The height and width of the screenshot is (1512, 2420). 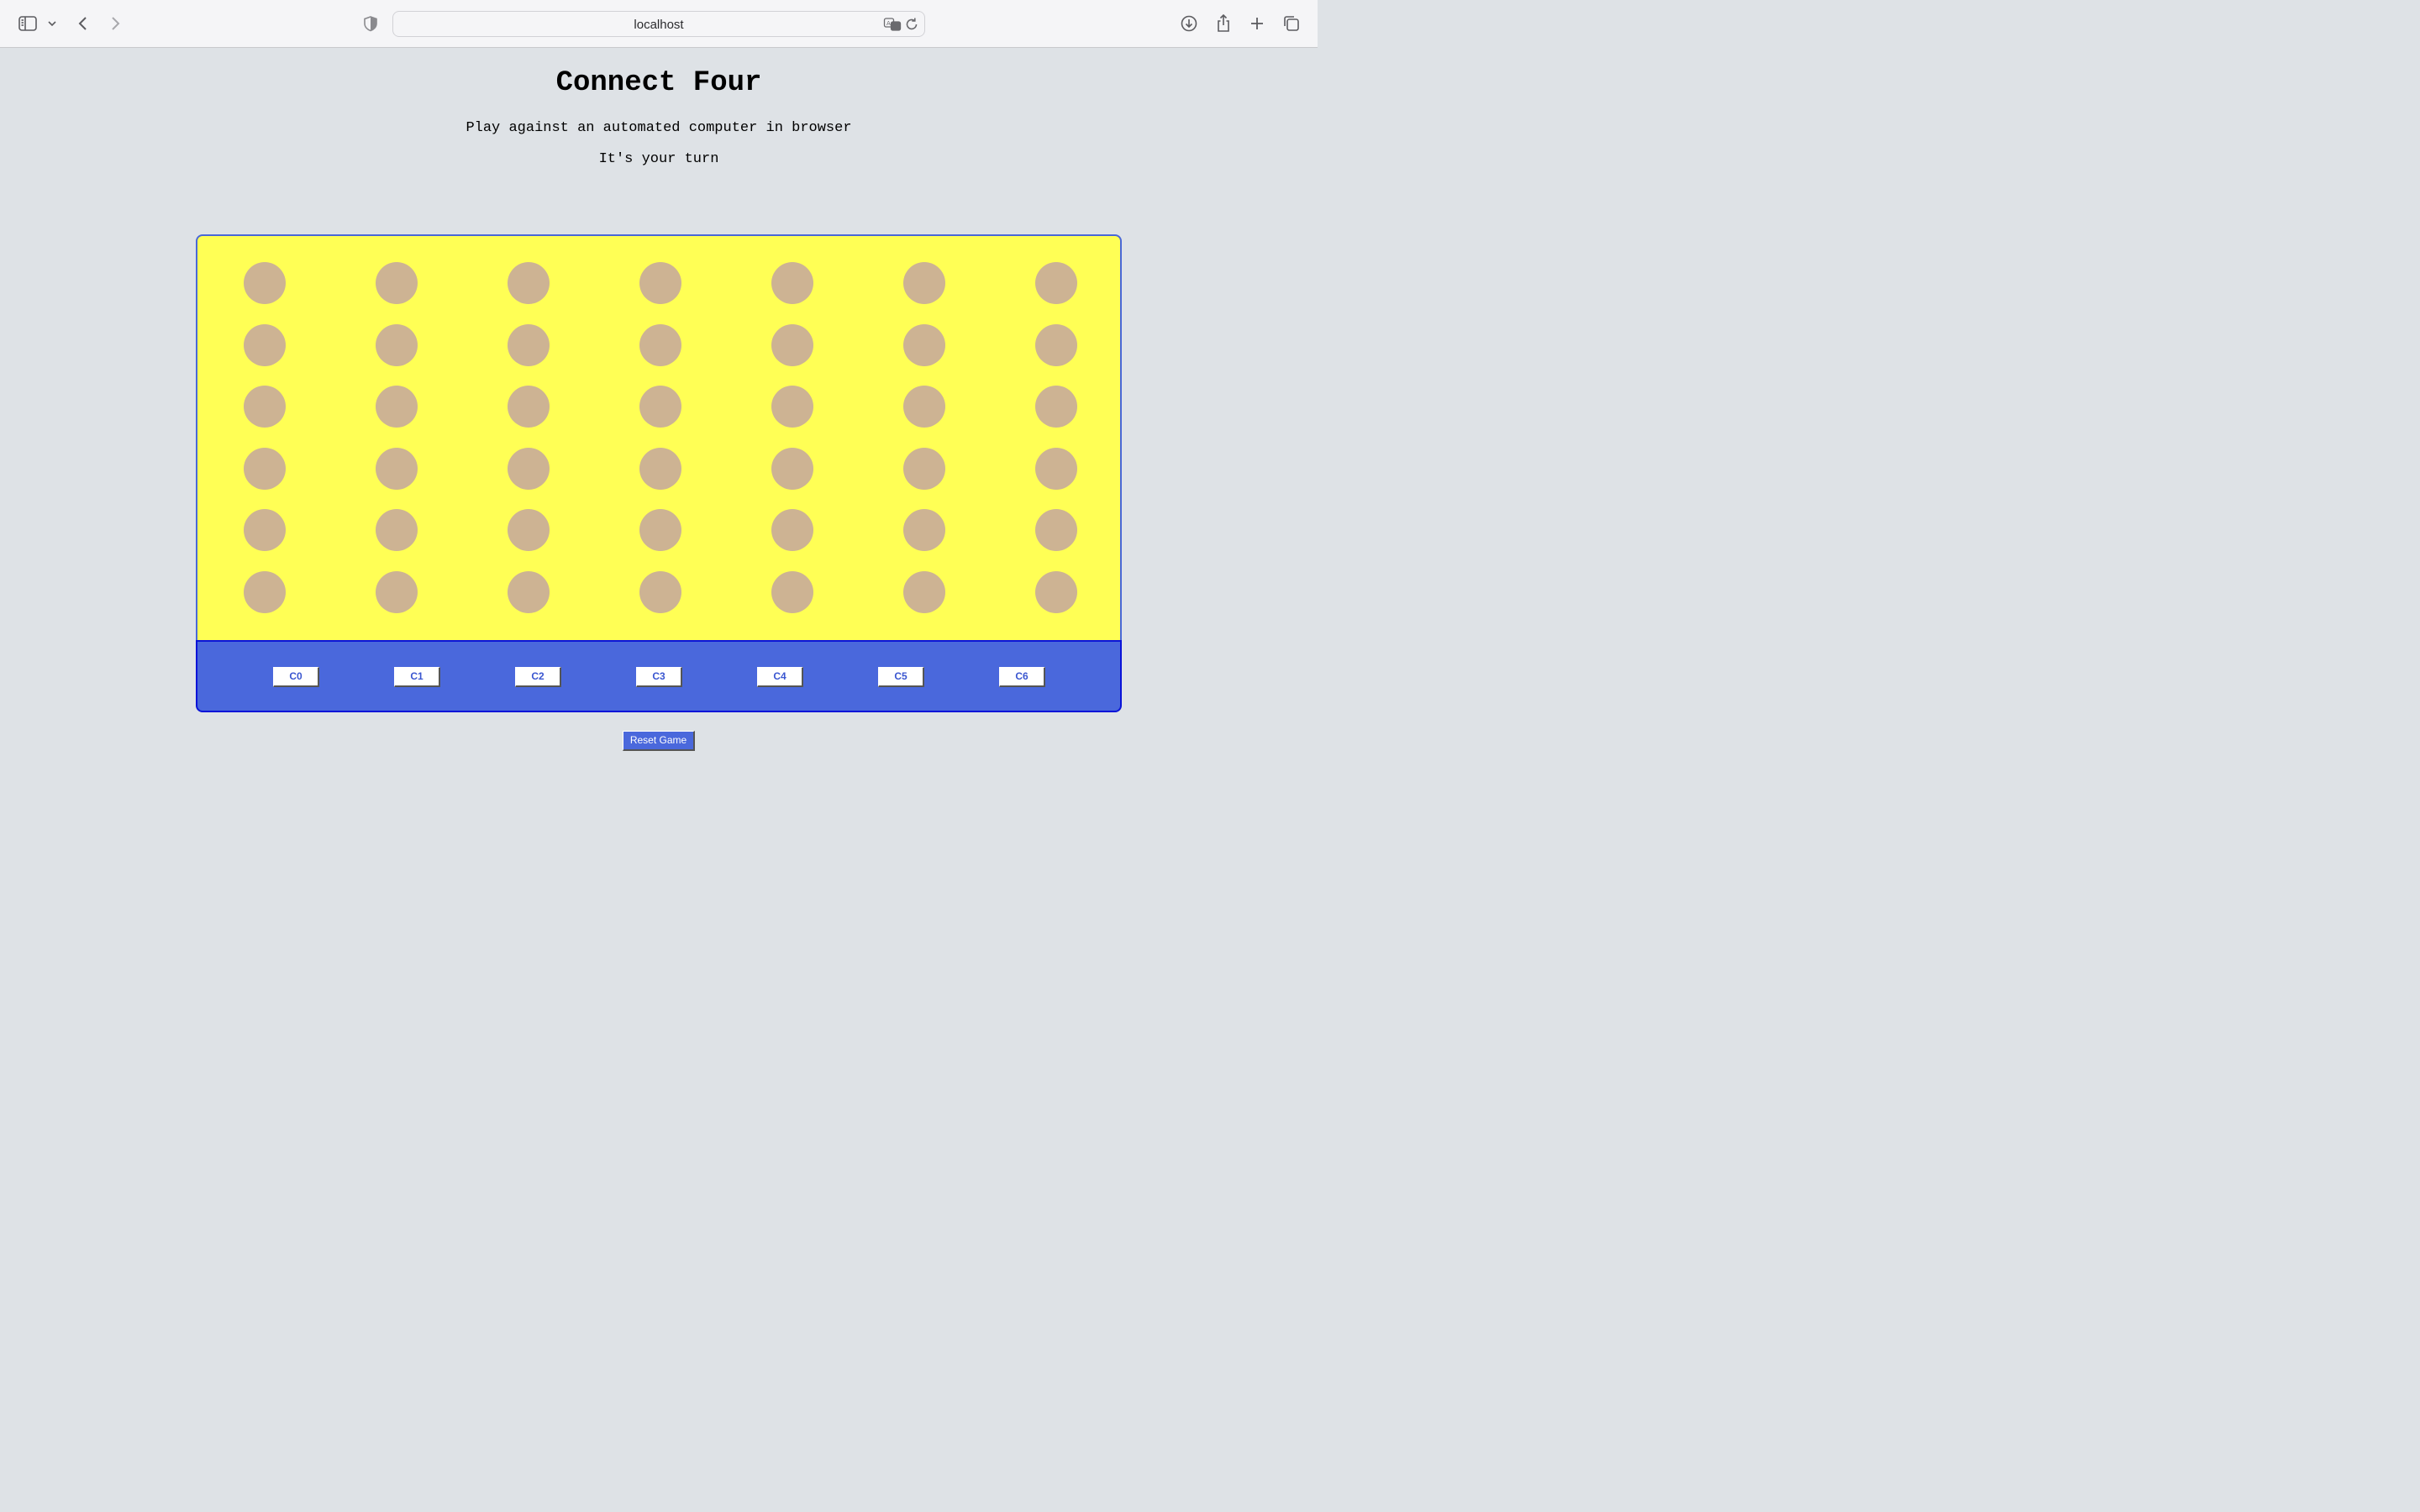 I want to click on download-icon, so click(x=1189, y=23).